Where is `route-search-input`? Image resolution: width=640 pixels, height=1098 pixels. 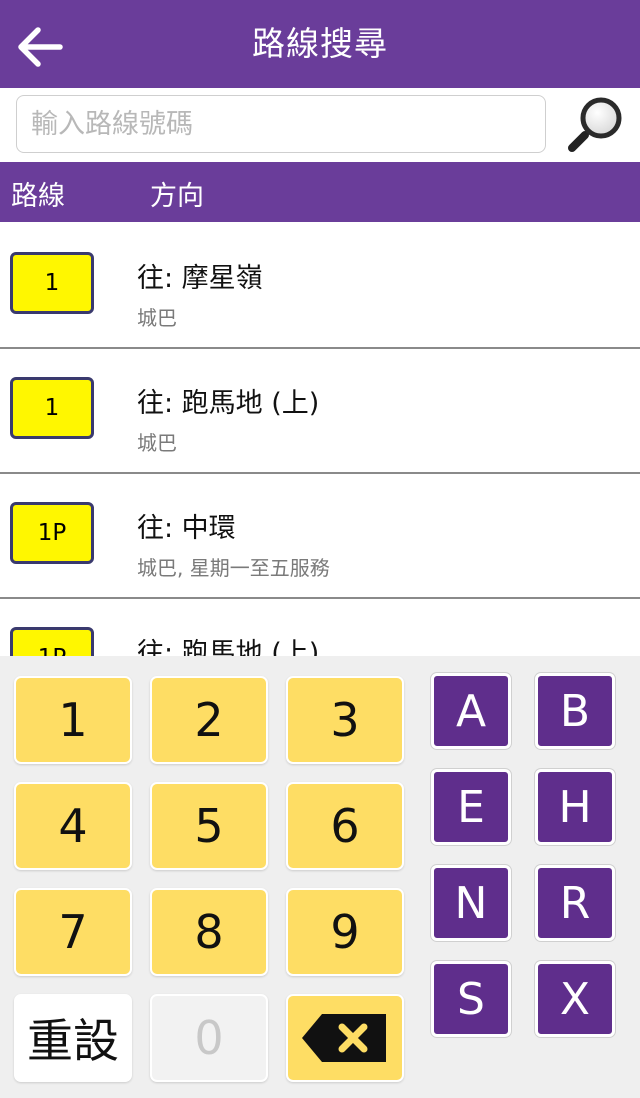
route-search-input is located at coordinates (281, 124).